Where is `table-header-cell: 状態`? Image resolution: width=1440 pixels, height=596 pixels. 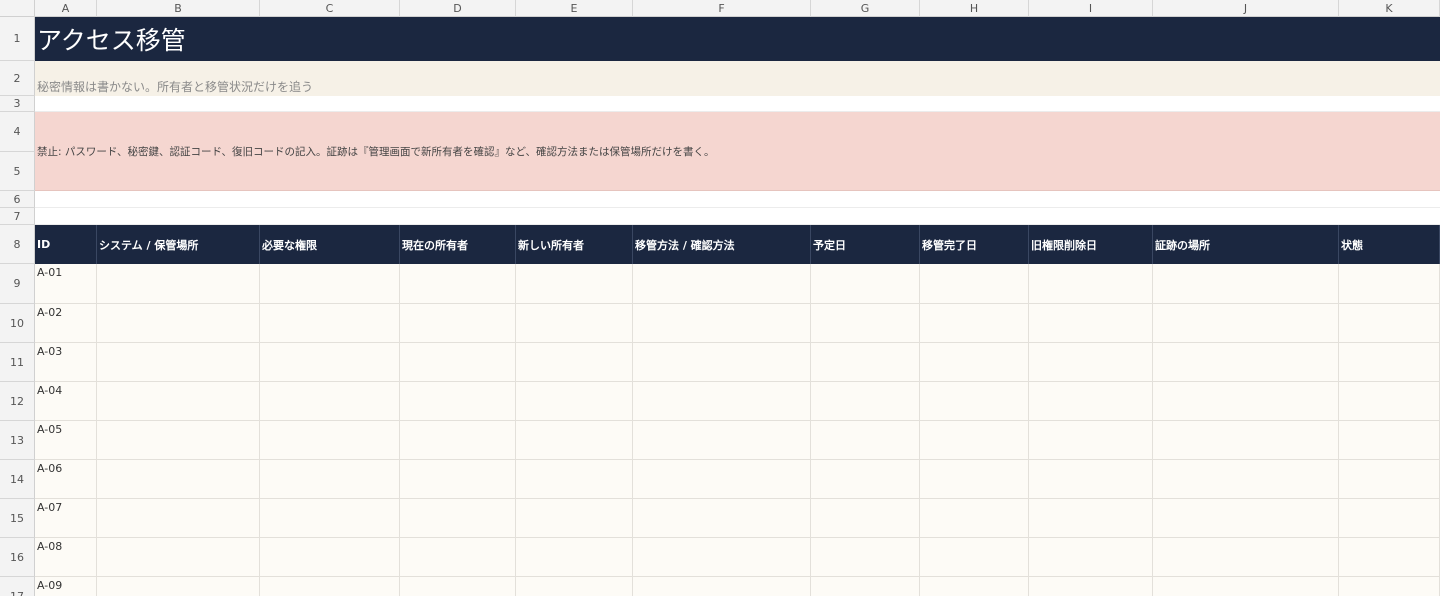 table-header-cell: 状態 is located at coordinates (1389, 244).